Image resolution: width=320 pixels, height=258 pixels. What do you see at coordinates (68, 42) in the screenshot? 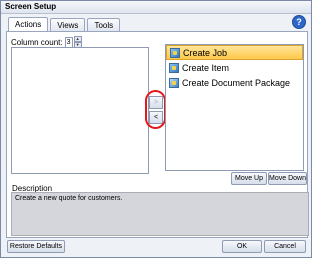
I see `column-count-input: 3` at bounding box center [68, 42].